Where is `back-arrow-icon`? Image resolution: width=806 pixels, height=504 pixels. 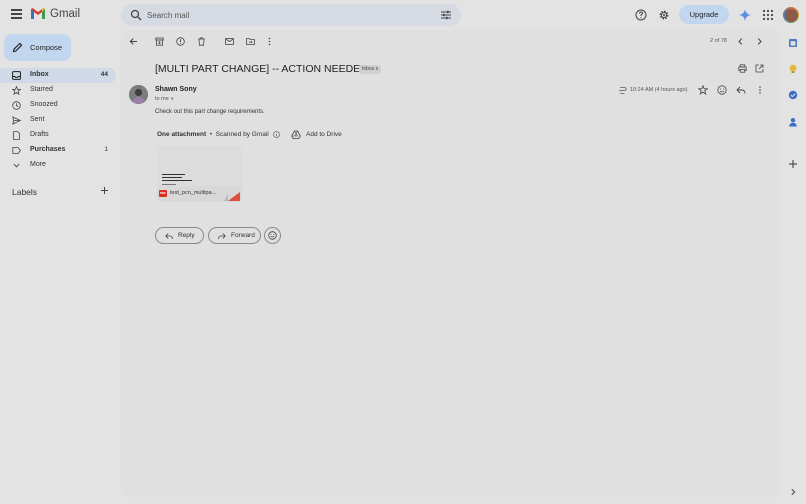
back-arrow-icon is located at coordinates (133, 41).